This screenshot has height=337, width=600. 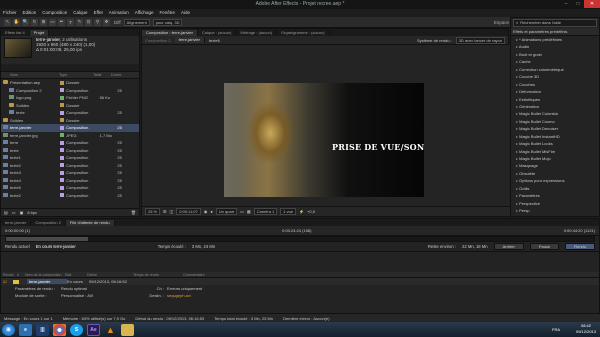 What do you see at coordinates (555, 128) in the screenshot?
I see `effect-category: Magic Bullet Denoiser` at bounding box center [555, 128].